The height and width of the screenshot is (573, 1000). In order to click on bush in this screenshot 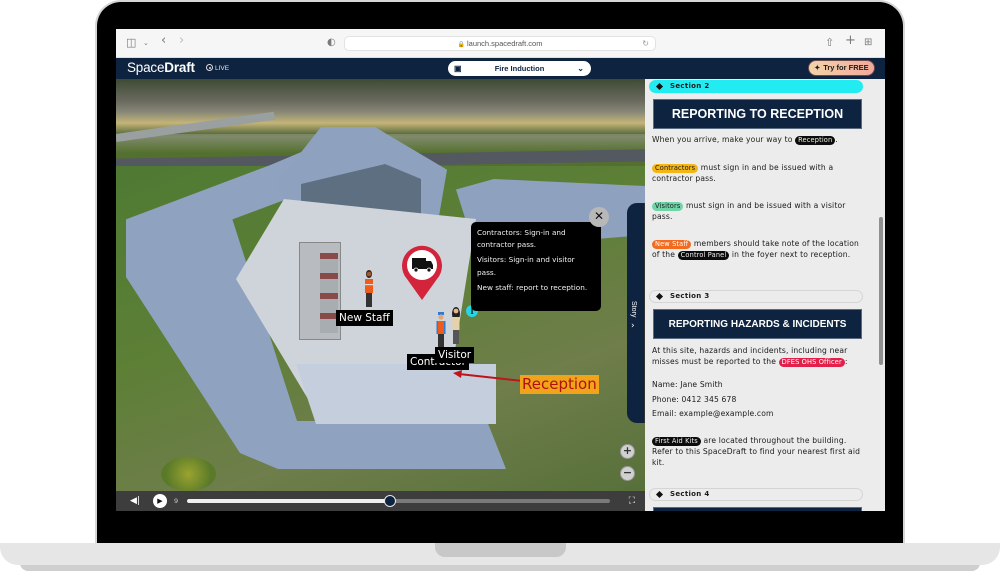, I will do `click(188, 474)`.